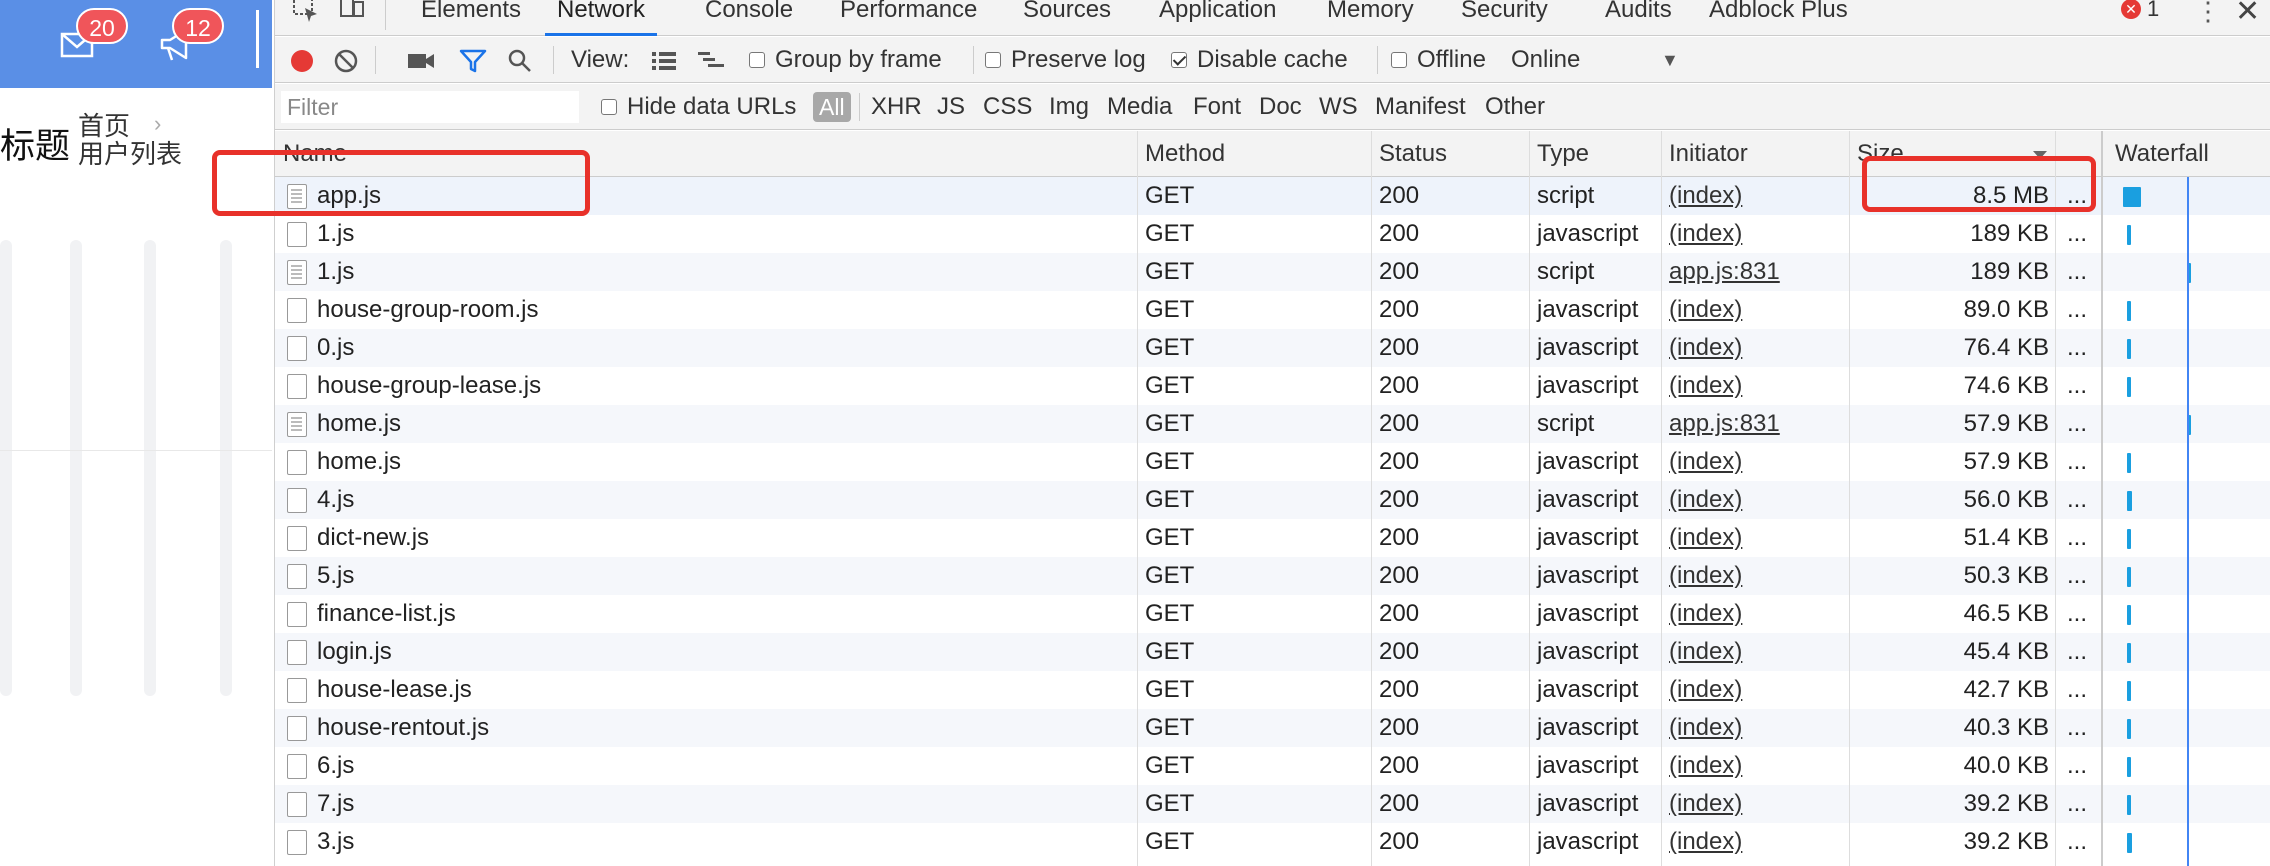 The image size is (2270, 866). Describe the element at coordinates (1065, 60) in the screenshot. I see `preserve-log-checkbox: Preserve log` at that location.